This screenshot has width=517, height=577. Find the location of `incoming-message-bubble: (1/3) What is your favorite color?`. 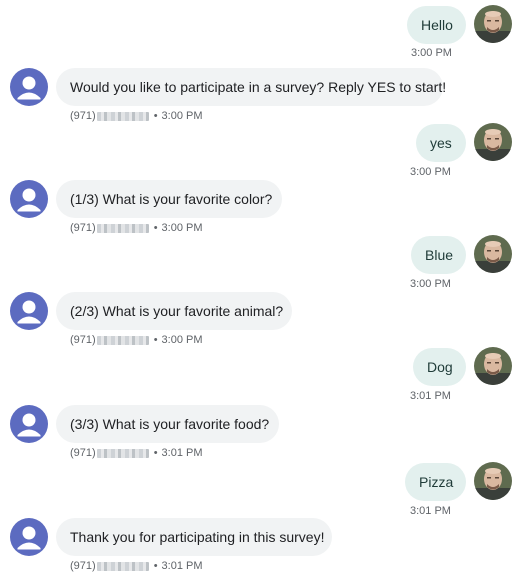

incoming-message-bubble: (1/3) What is your favorite color? is located at coordinates (169, 199).